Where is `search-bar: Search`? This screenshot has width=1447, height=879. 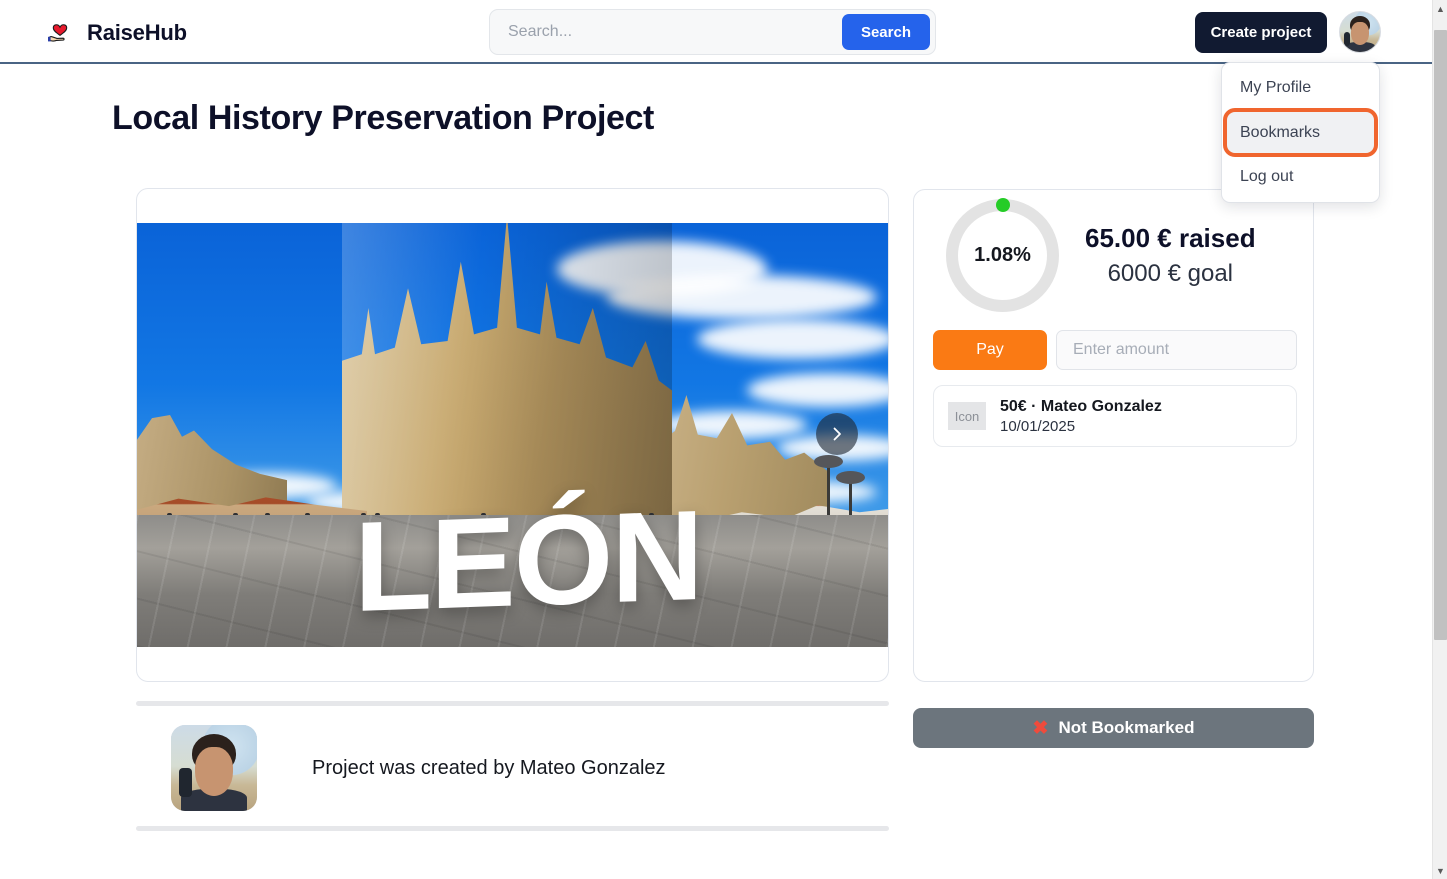 search-bar: Search is located at coordinates (712, 32).